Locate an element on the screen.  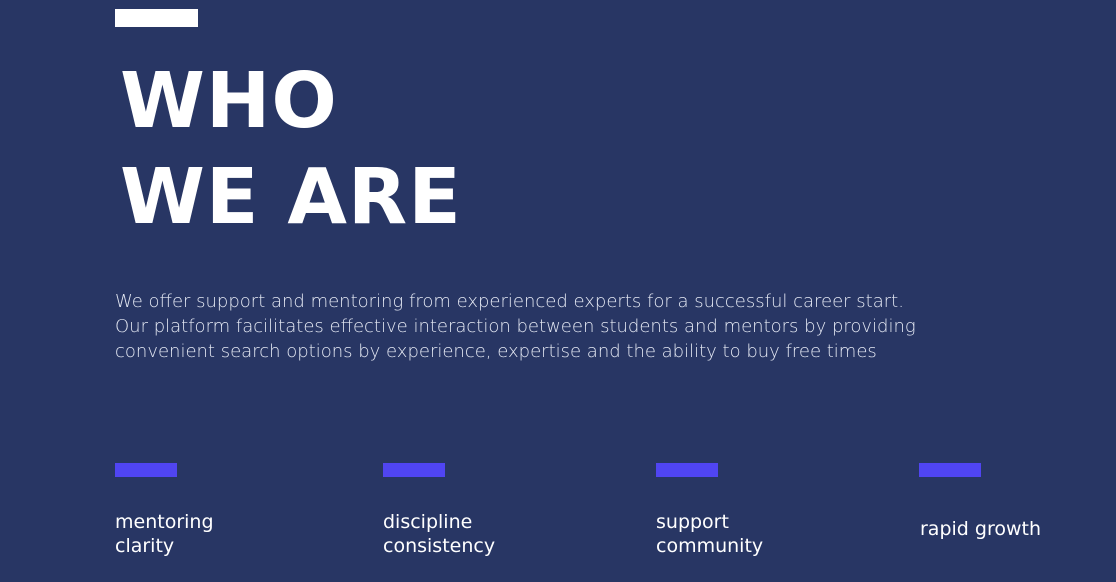
value-item-rapid-growth: rapid growth is located at coordinates (980, 502).